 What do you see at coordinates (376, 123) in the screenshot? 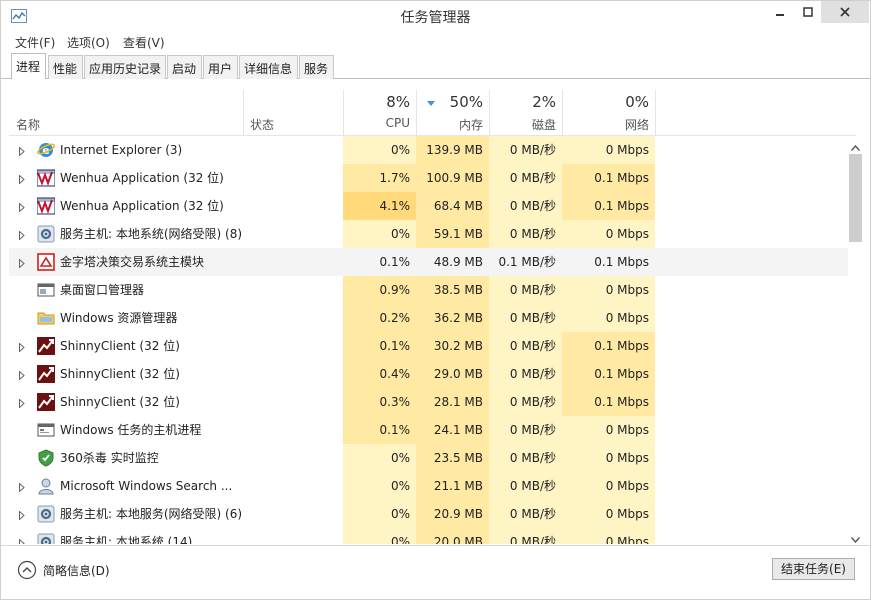
I see `col-cpu: CPU` at bounding box center [376, 123].